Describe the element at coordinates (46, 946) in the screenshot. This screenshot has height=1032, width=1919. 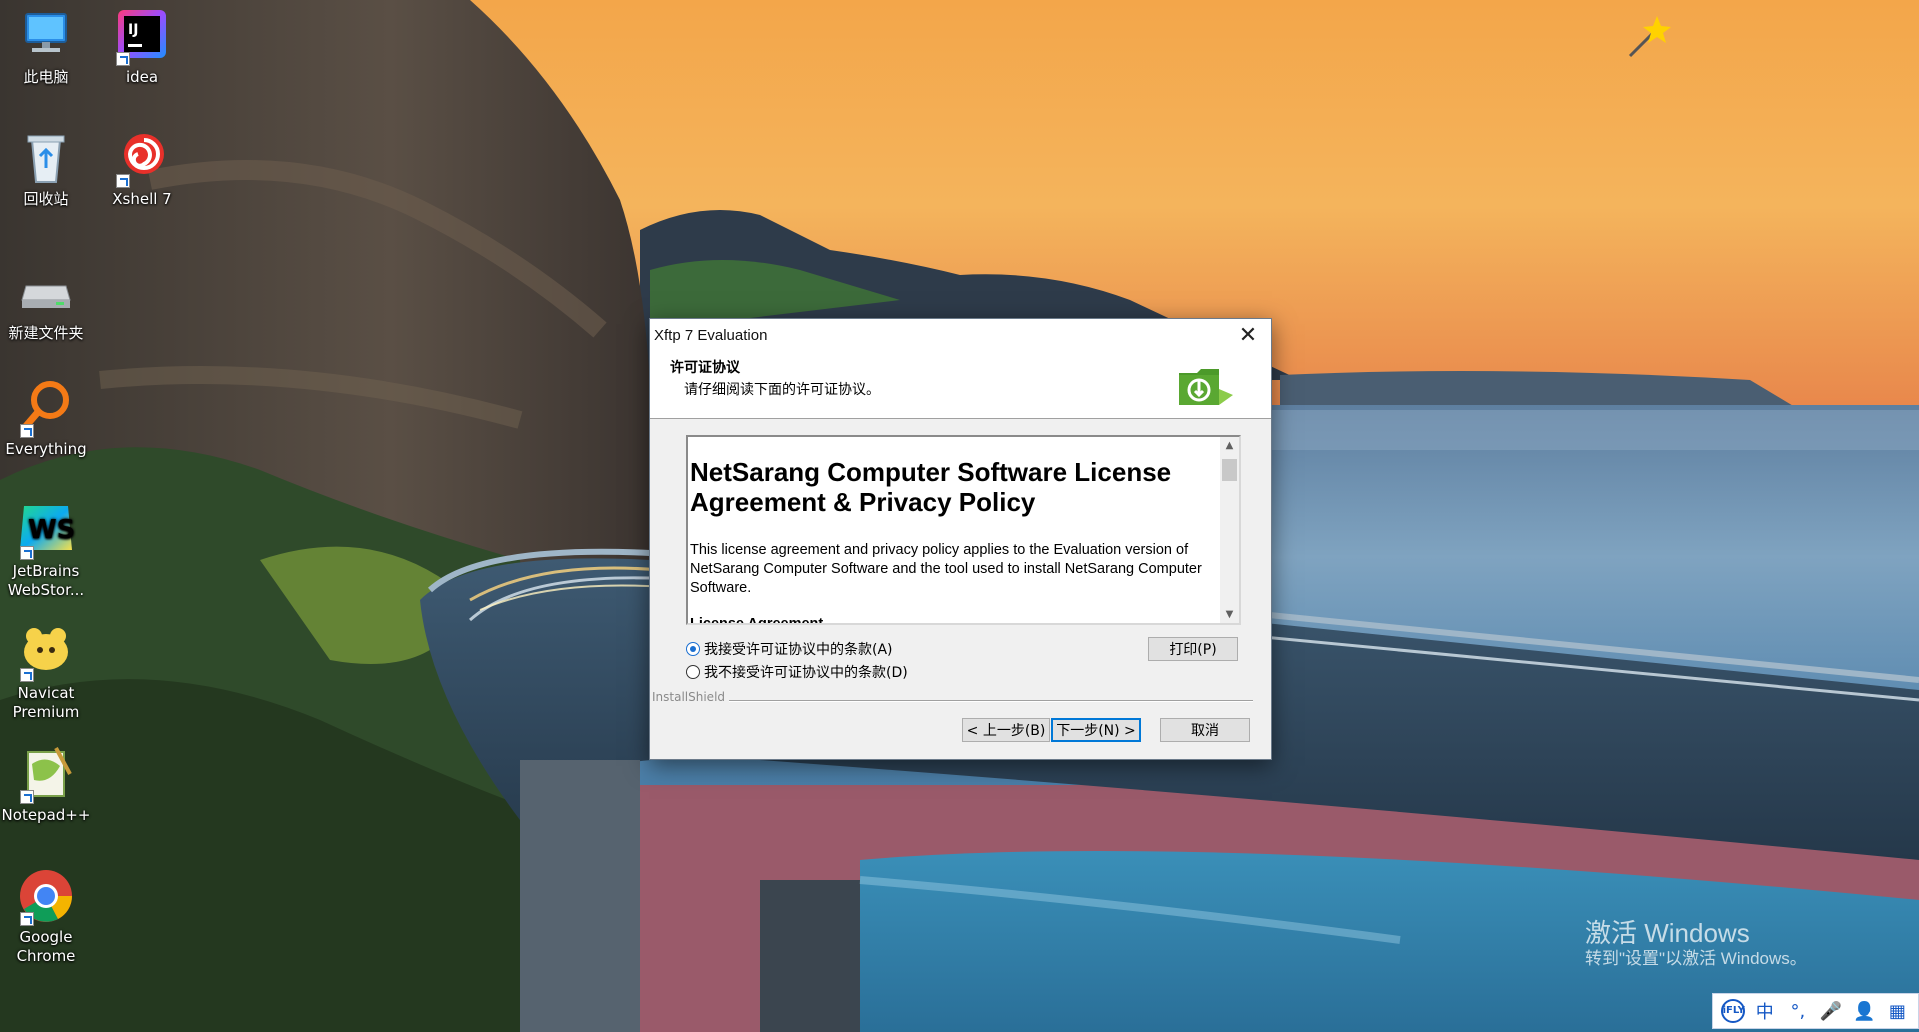
I see `desktop-icon-label: Google Chrome` at that location.